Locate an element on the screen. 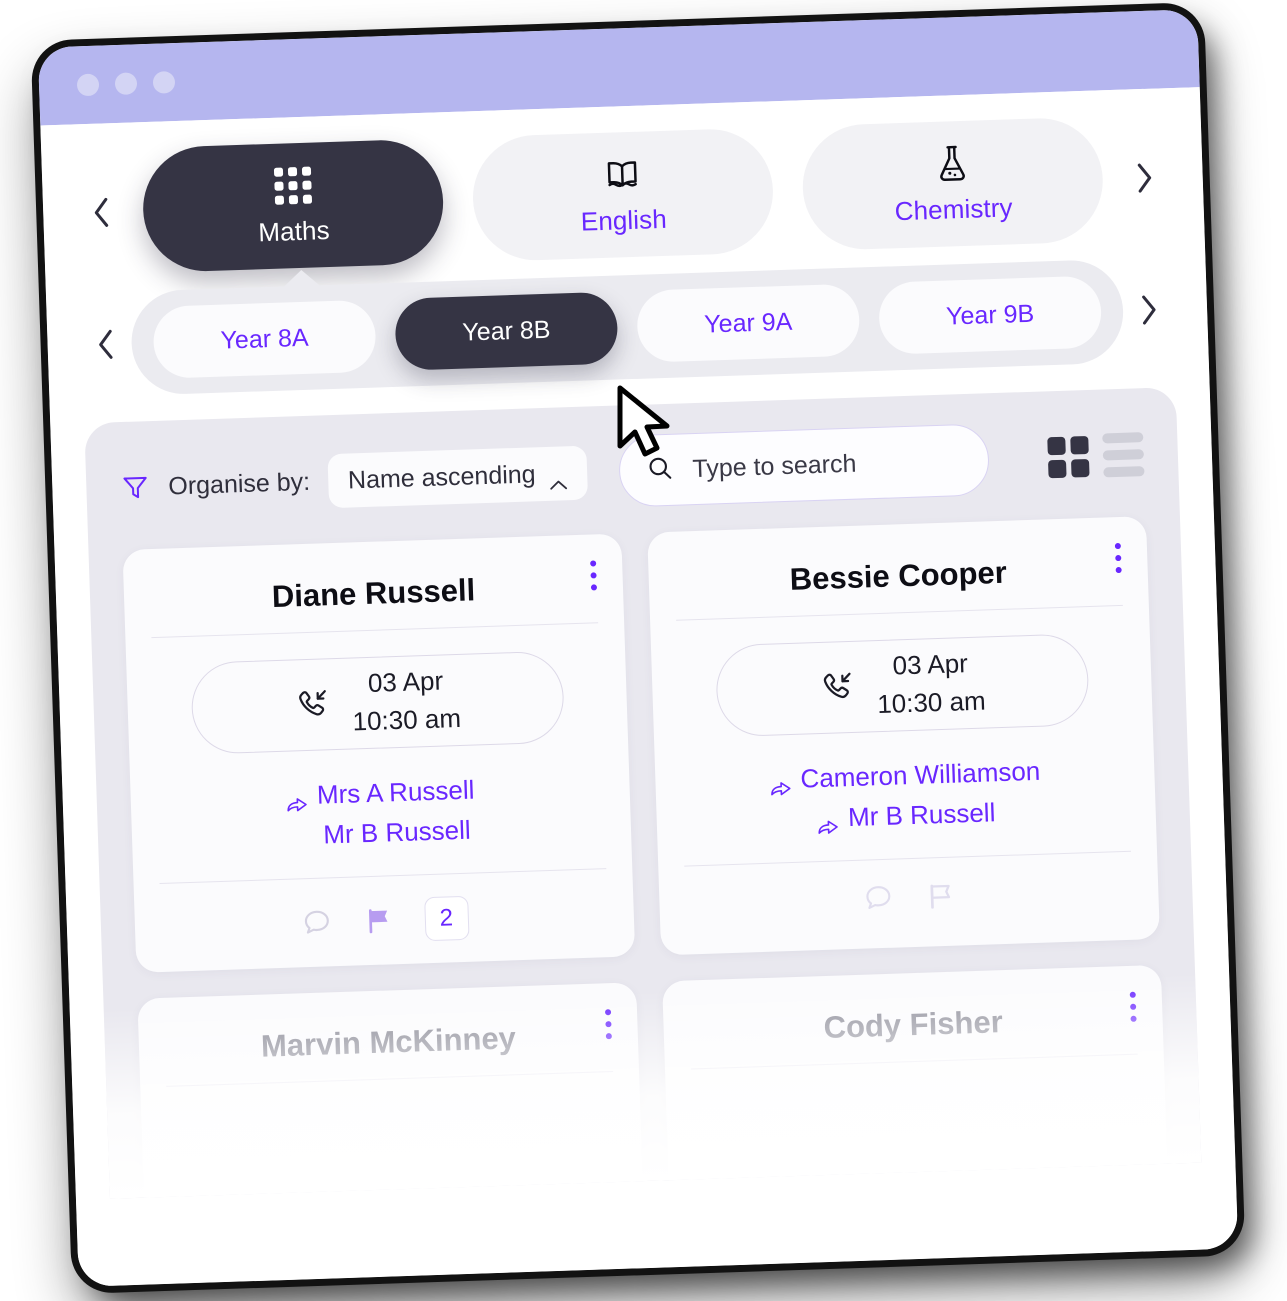  view-toggle-group is located at coordinates (1096, 455).